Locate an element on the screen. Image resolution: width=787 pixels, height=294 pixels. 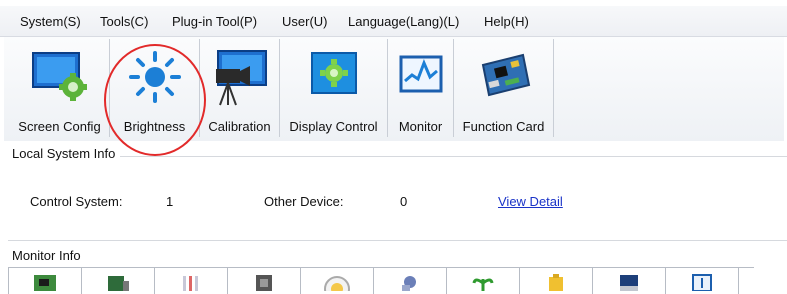
screen-config-button: Screen Config is located at coordinates (60, 88).